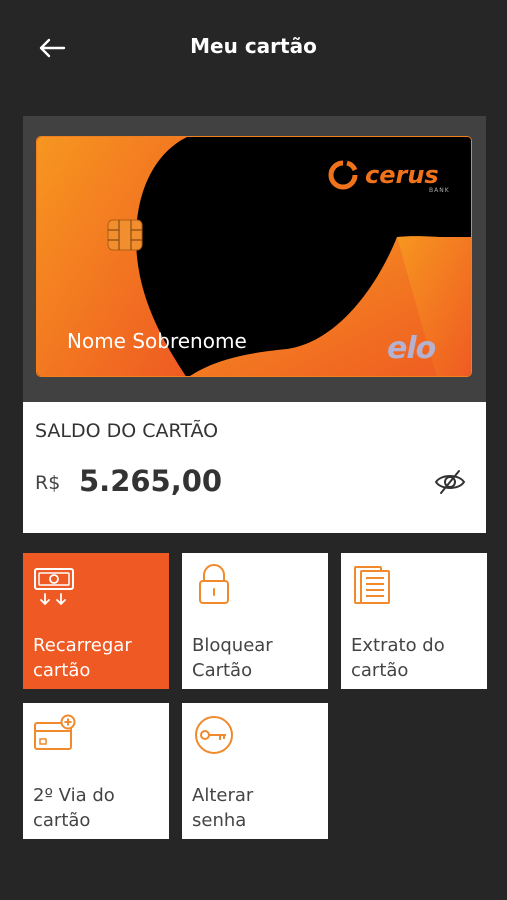  I want to click on money-recharge-icon, so click(55, 587).